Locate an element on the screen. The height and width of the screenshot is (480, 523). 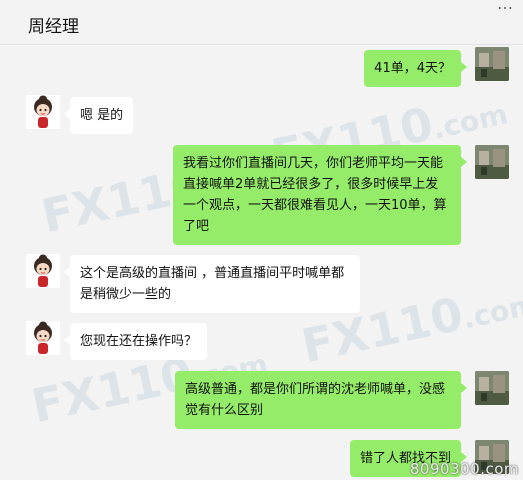
message-text: 41单，4天？ is located at coordinates (412, 68).